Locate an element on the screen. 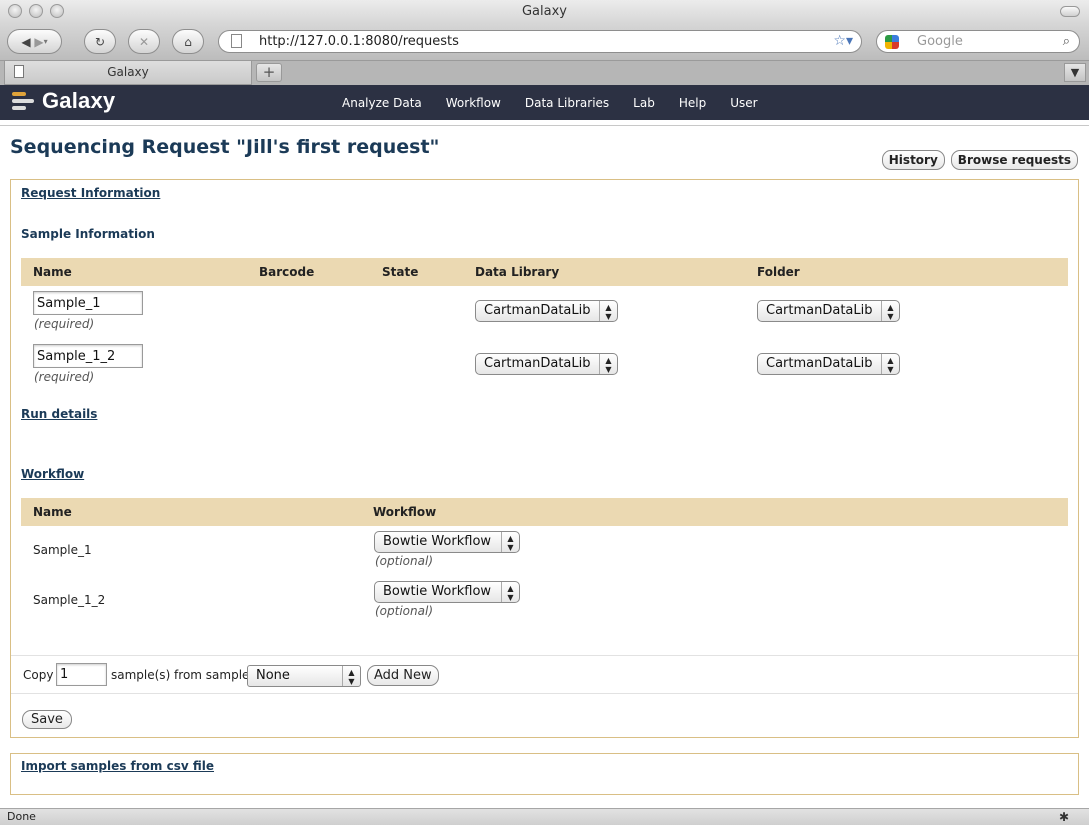 The image size is (1089, 825). masthead-divider is located at coordinates (544, 123).